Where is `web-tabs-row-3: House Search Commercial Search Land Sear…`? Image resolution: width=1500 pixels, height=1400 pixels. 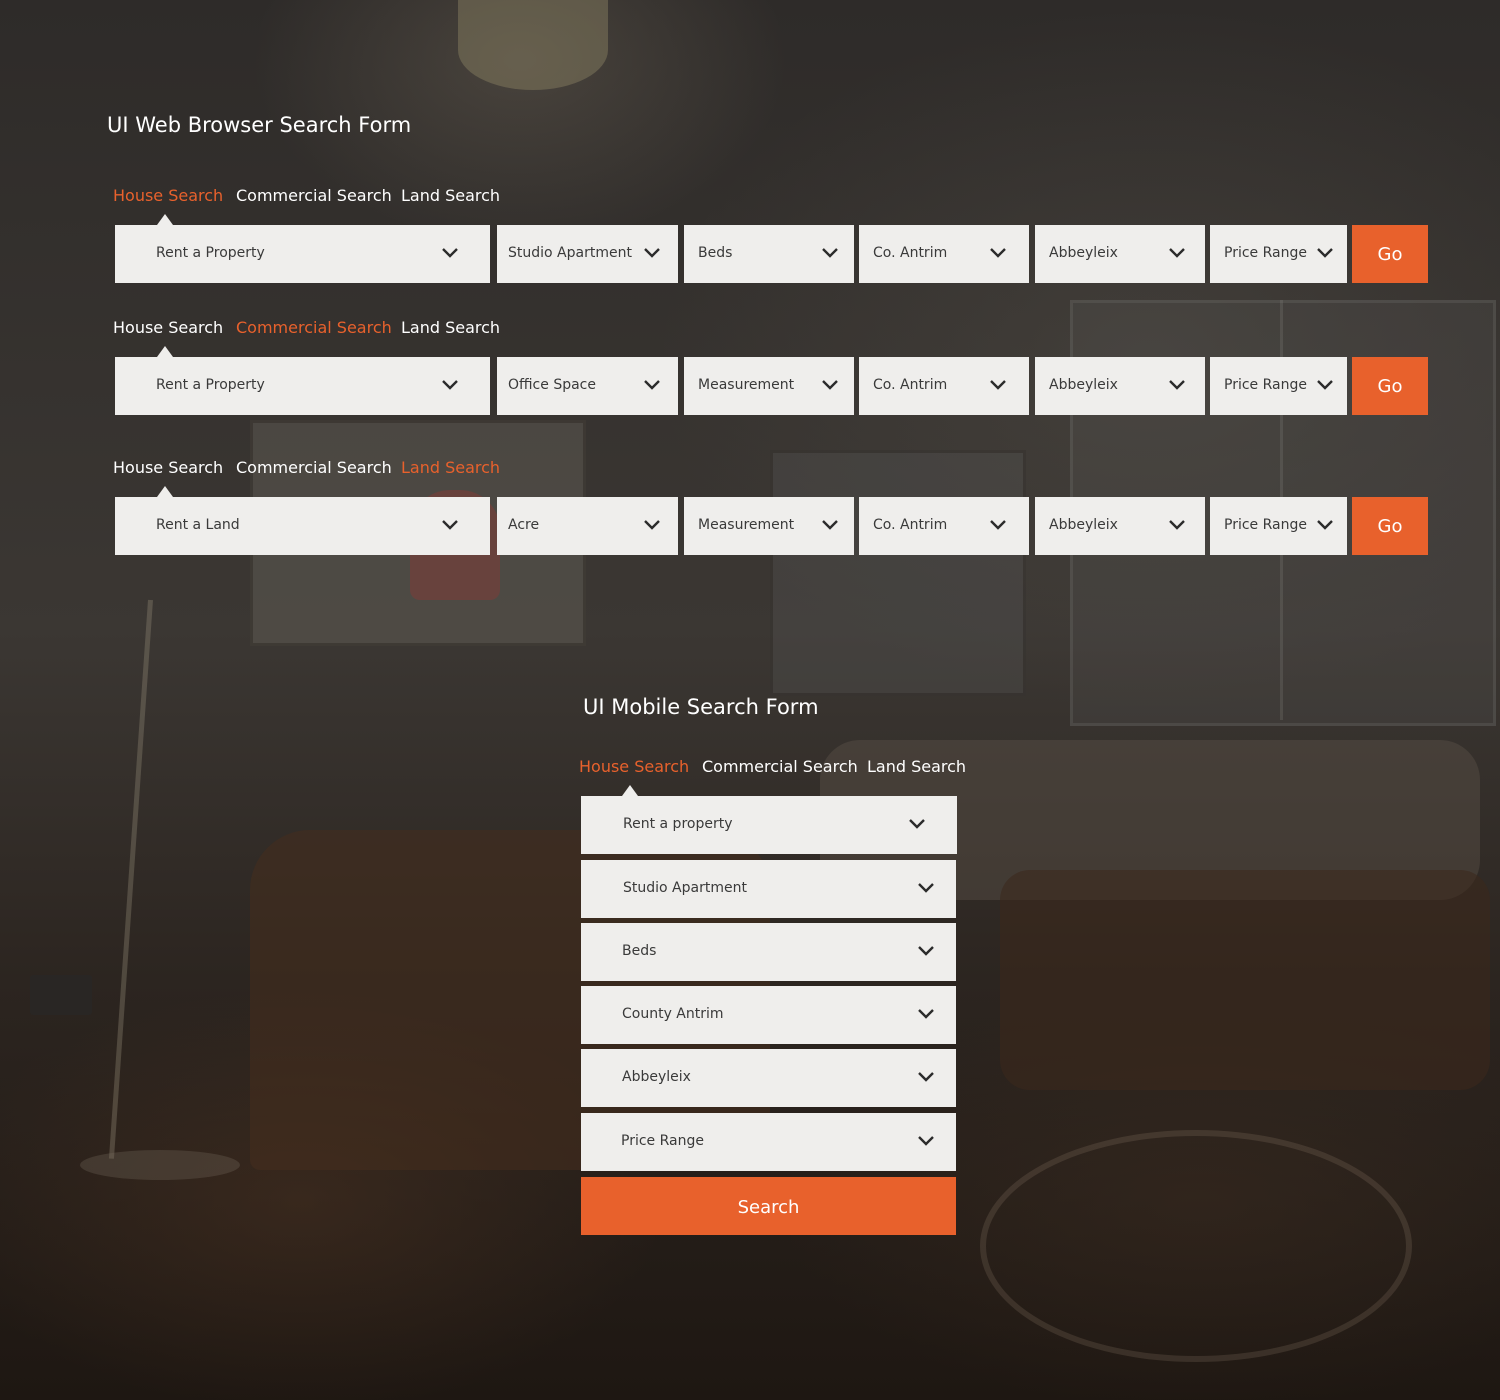 web-tabs-row-3: House Search Commercial Search Land Sear… is located at coordinates (313, 473).